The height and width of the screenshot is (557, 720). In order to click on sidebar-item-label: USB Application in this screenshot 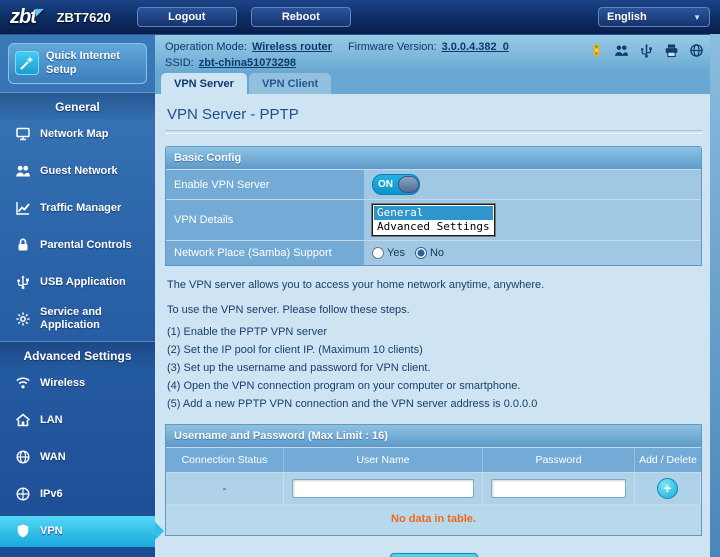, I will do `click(83, 281)`.